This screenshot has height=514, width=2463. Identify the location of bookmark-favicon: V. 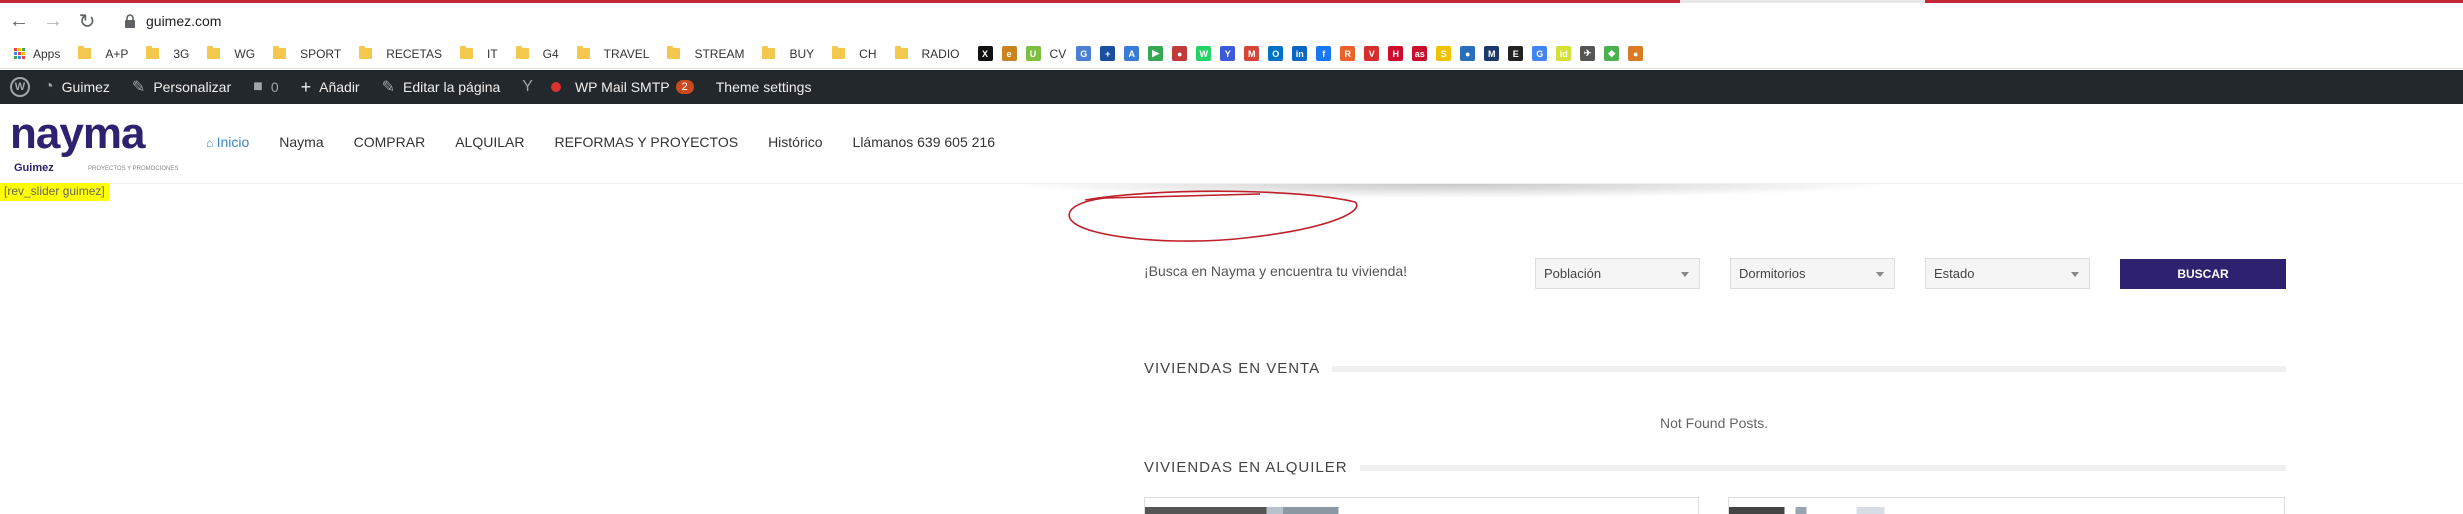
(1376, 53).